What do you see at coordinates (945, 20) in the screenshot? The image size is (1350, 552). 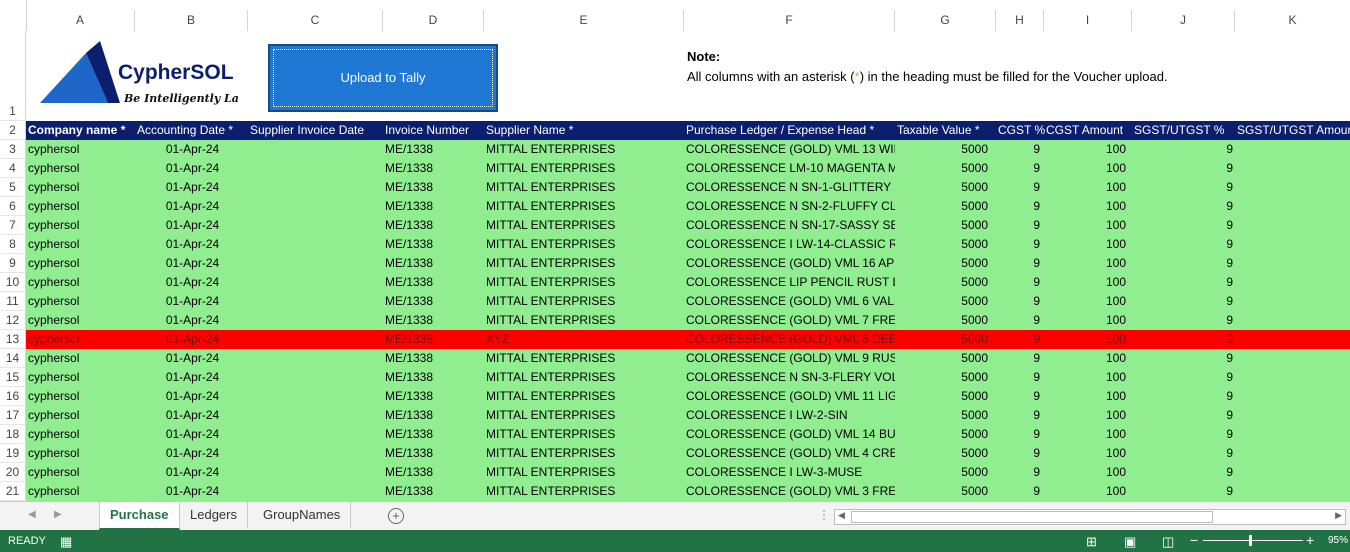 I see `col-header-g: G` at bounding box center [945, 20].